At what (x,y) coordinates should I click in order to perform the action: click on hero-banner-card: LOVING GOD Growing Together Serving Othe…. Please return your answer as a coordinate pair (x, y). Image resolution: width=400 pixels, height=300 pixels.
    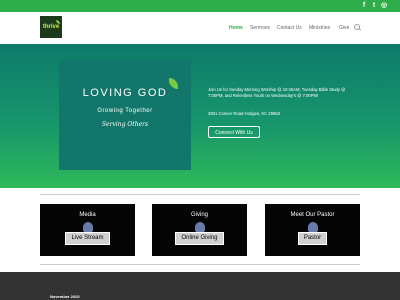
    Looking at the image, I should click on (125, 115).